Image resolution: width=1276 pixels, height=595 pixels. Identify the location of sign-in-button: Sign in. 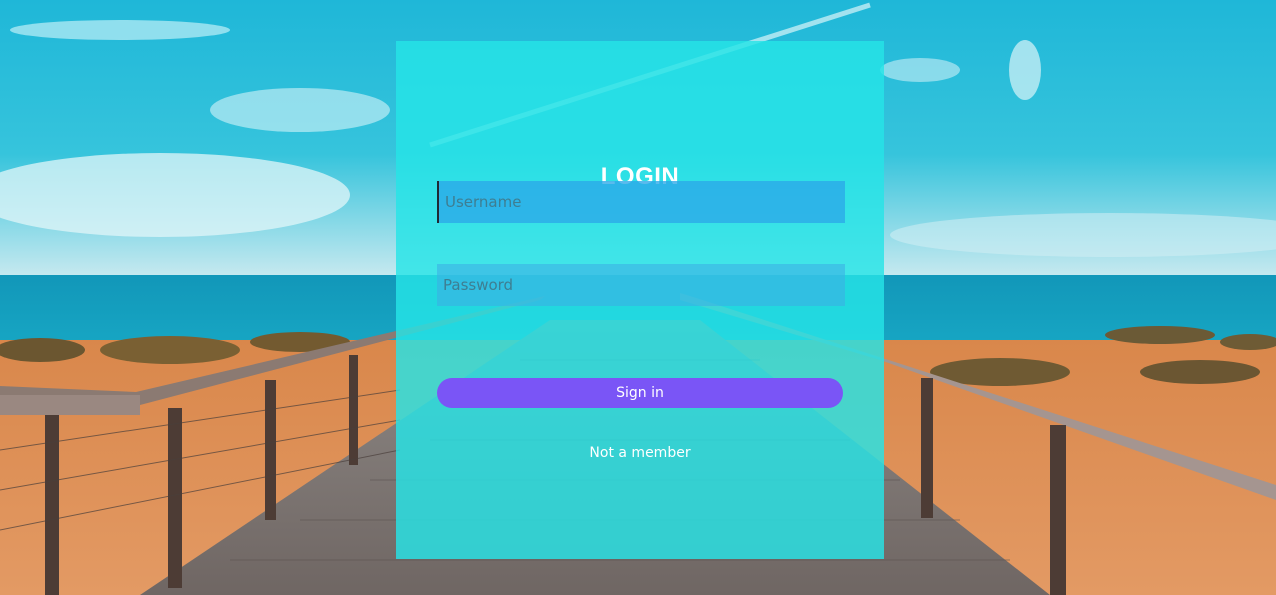
(640, 393).